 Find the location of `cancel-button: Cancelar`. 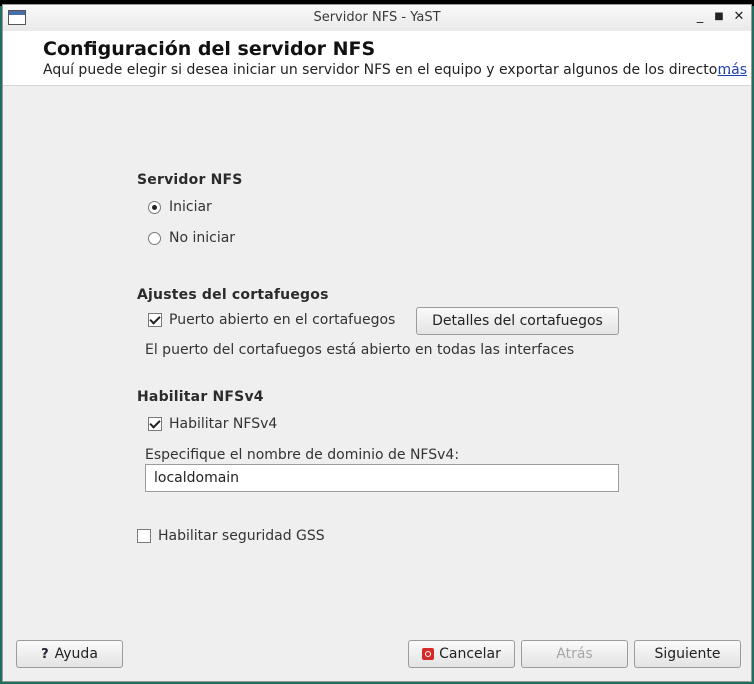

cancel-button: Cancelar is located at coordinates (461, 654).